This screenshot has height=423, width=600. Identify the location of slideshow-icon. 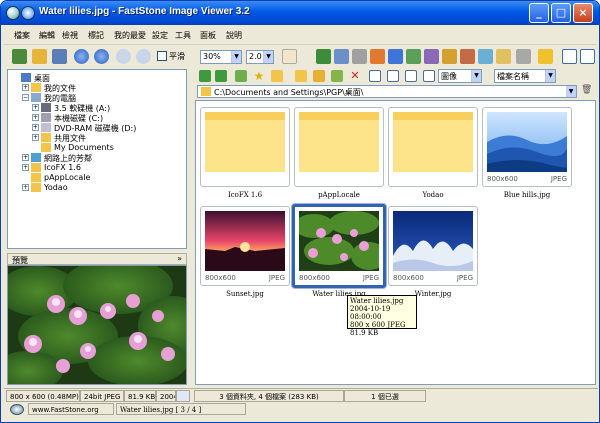
(485, 56).